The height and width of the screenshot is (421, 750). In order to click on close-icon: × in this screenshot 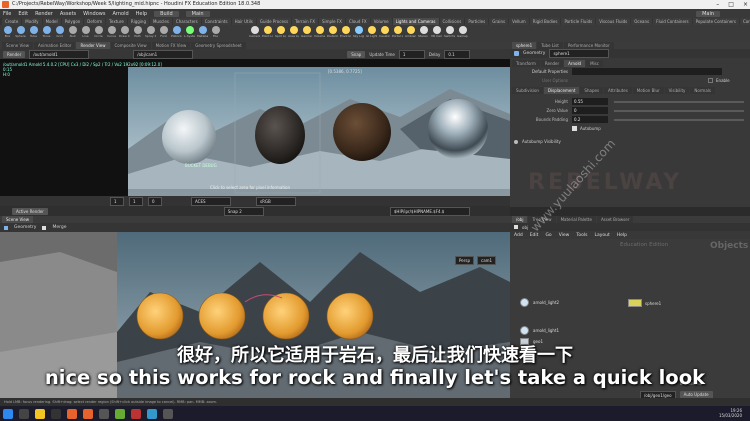, I will do `click(745, 4)`.